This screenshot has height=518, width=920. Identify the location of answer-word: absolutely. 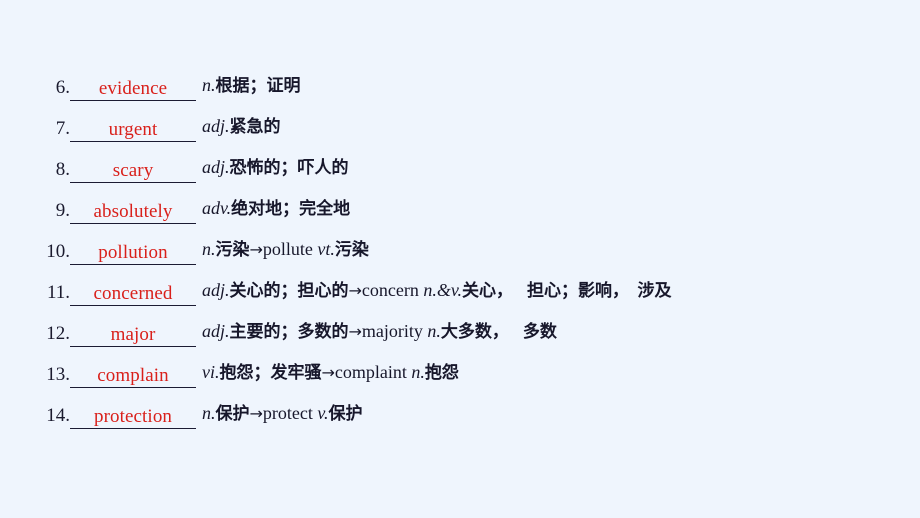
(133, 211).